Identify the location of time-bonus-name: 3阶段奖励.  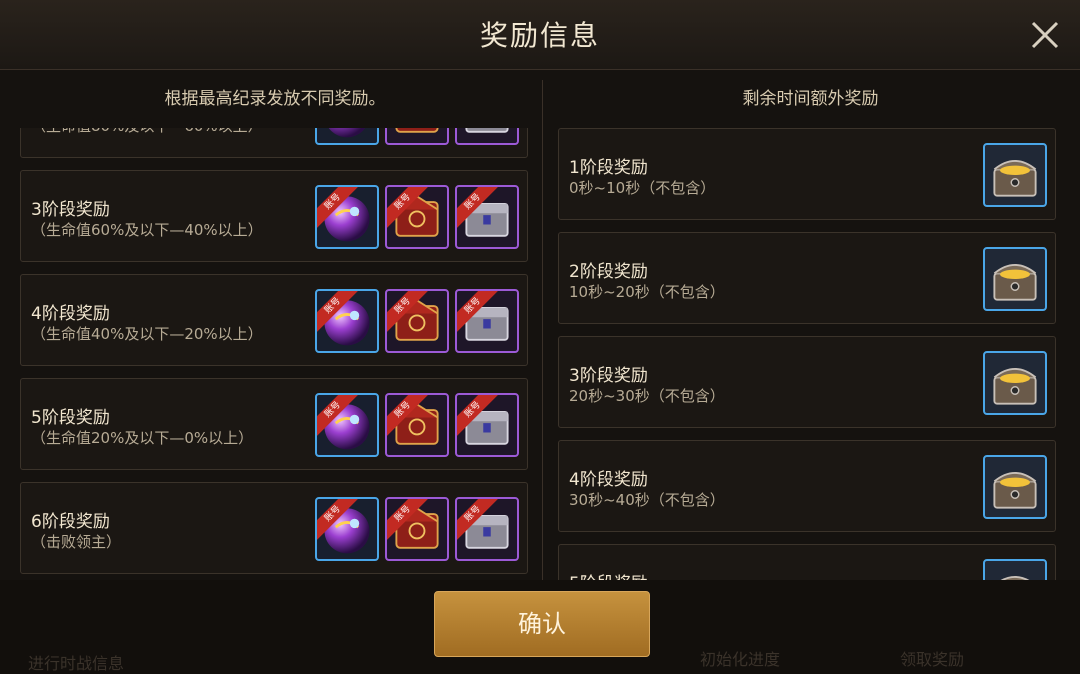
(608, 376).